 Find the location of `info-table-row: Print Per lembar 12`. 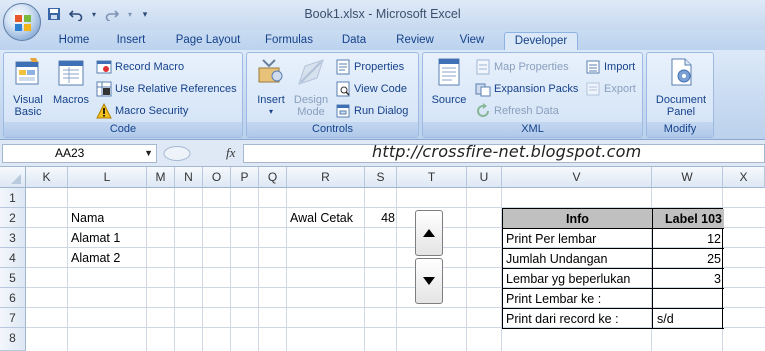

info-table-row: Print Per lembar 12 is located at coordinates (613, 239).